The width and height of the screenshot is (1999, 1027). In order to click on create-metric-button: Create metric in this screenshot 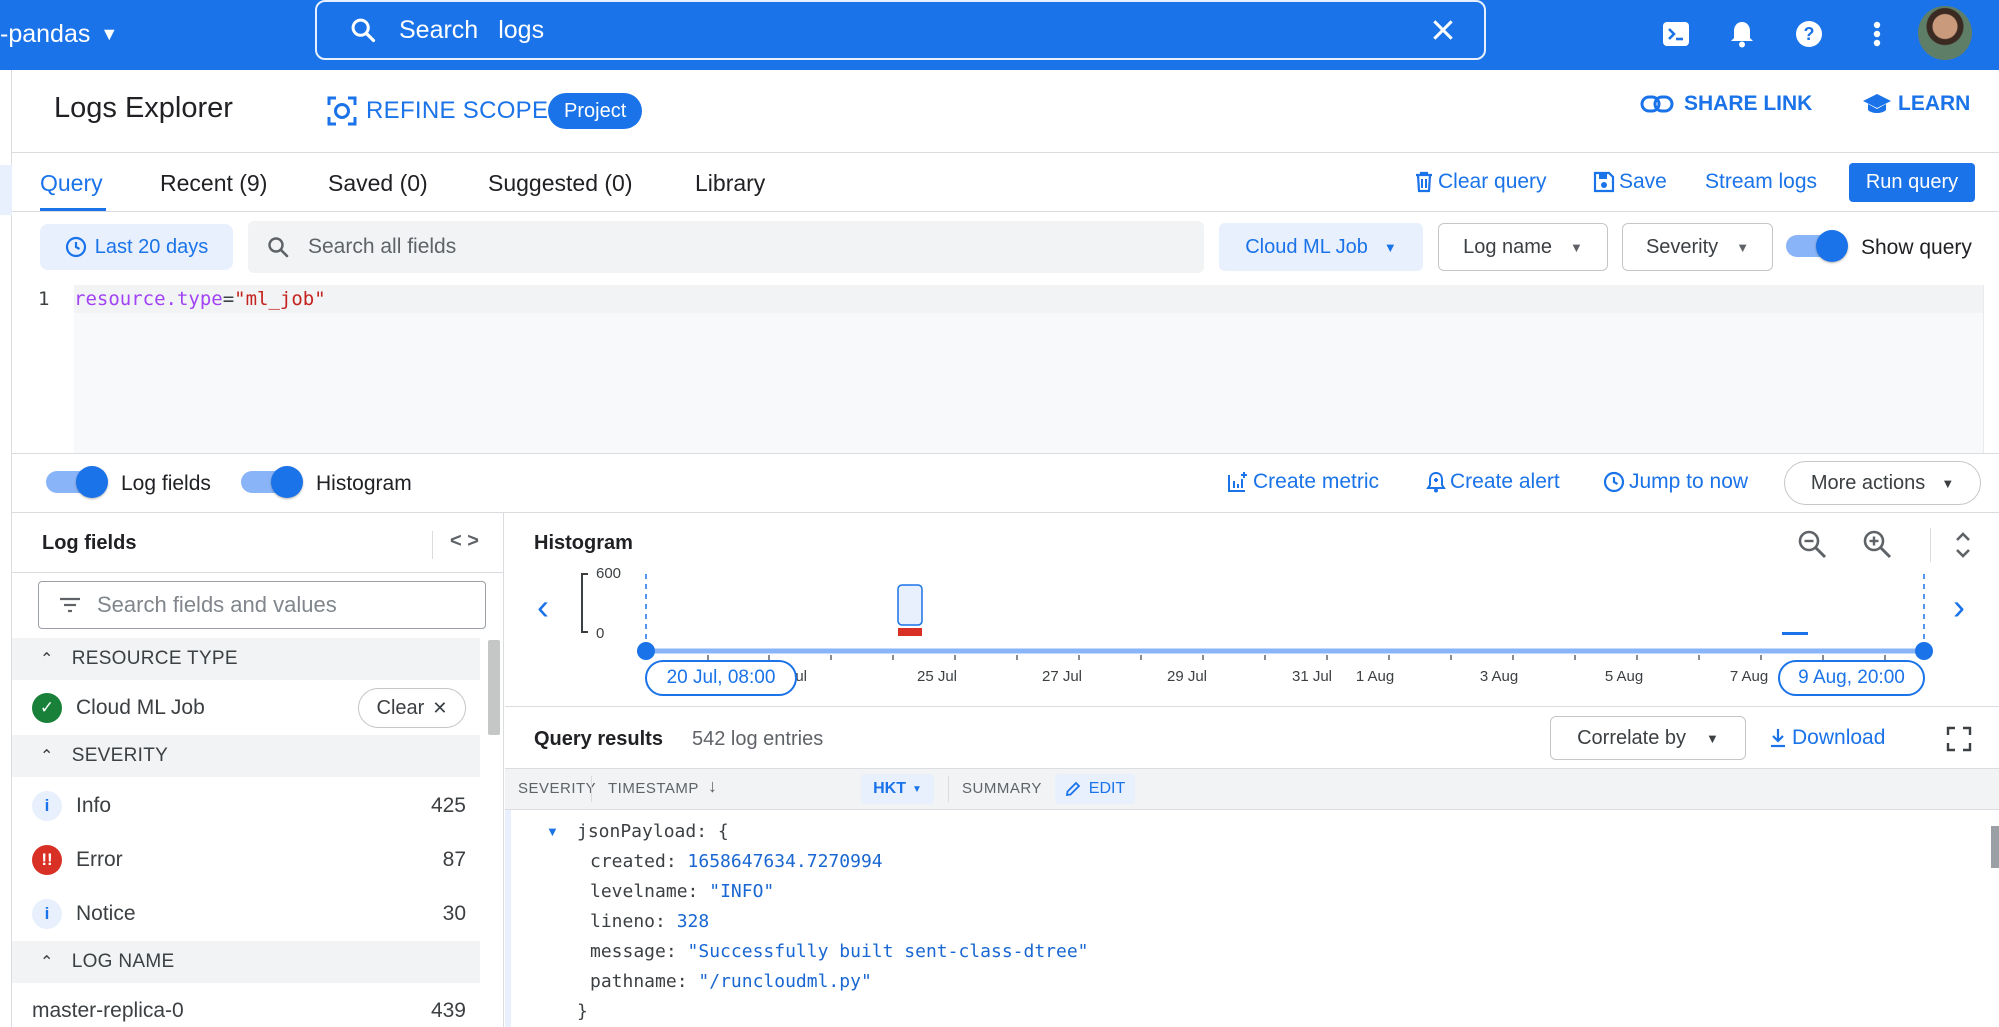, I will do `click(1303, 482)`.